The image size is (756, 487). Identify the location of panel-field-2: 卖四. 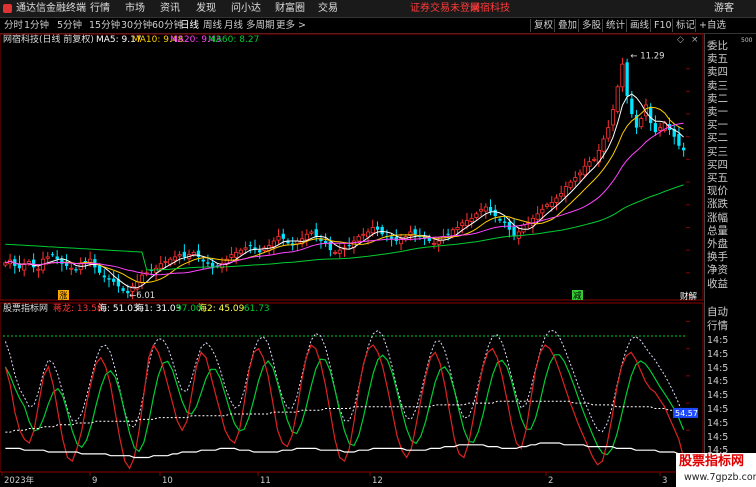
(717, 72).